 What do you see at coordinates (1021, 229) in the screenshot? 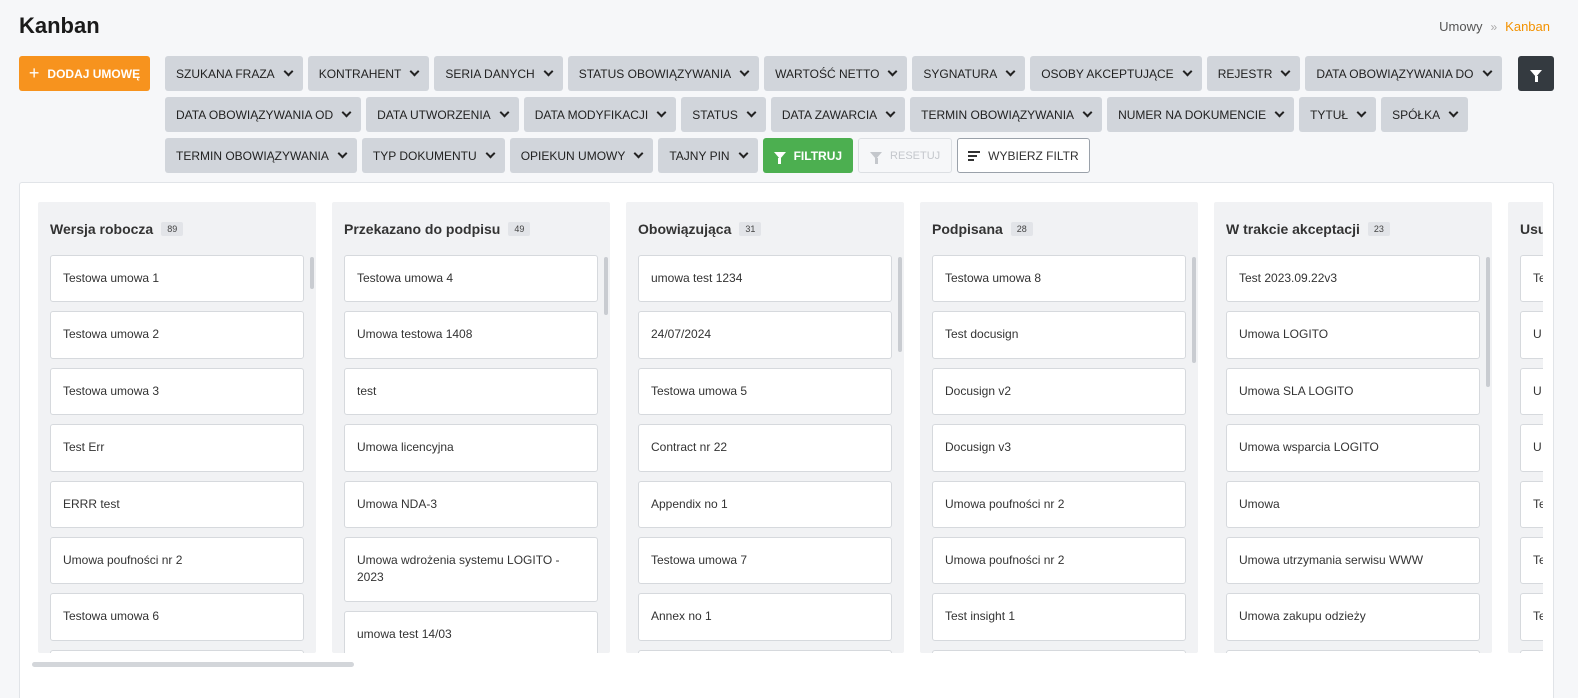
I see `column-count-badge: 28` at bounding box center [1021, 229].